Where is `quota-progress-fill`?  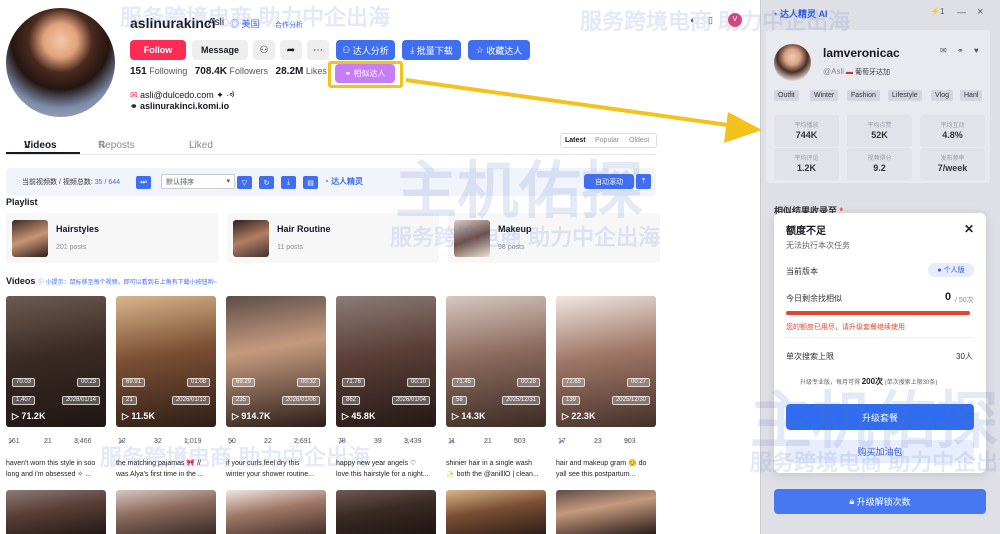
quota-progress-fill is located at coordinates (878, 313).